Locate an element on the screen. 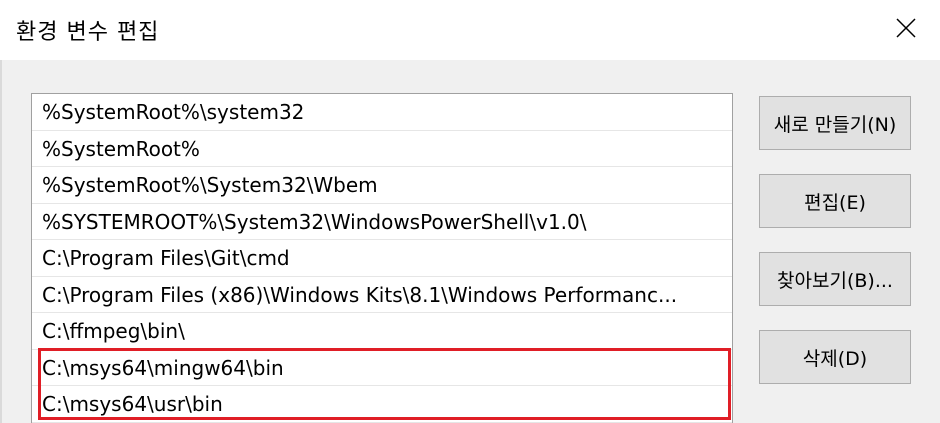 This screenshot has height=423, width=940. list-item: %SystemRoot%\System32\Wbem is located at coordinates (382, 185).